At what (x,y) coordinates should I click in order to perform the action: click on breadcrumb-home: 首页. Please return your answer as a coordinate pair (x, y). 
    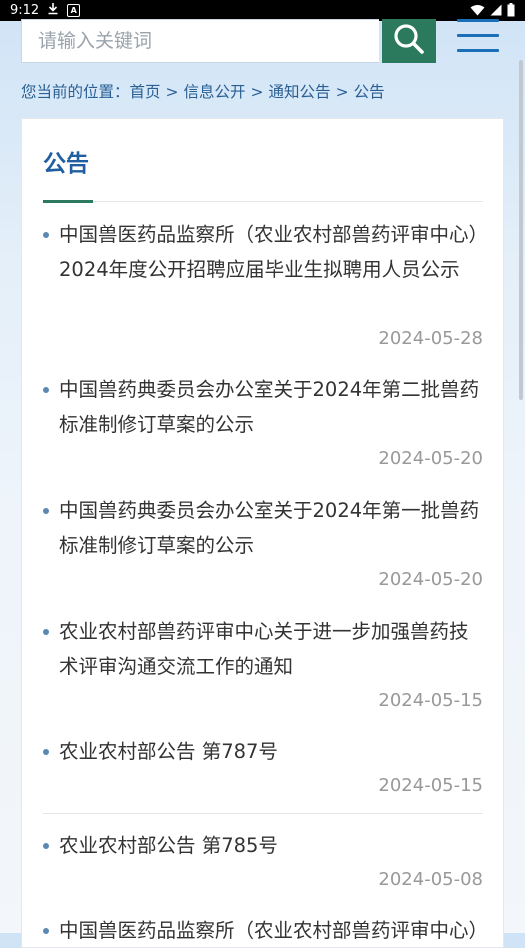
    Looking at the image, I should click on (145, 92).